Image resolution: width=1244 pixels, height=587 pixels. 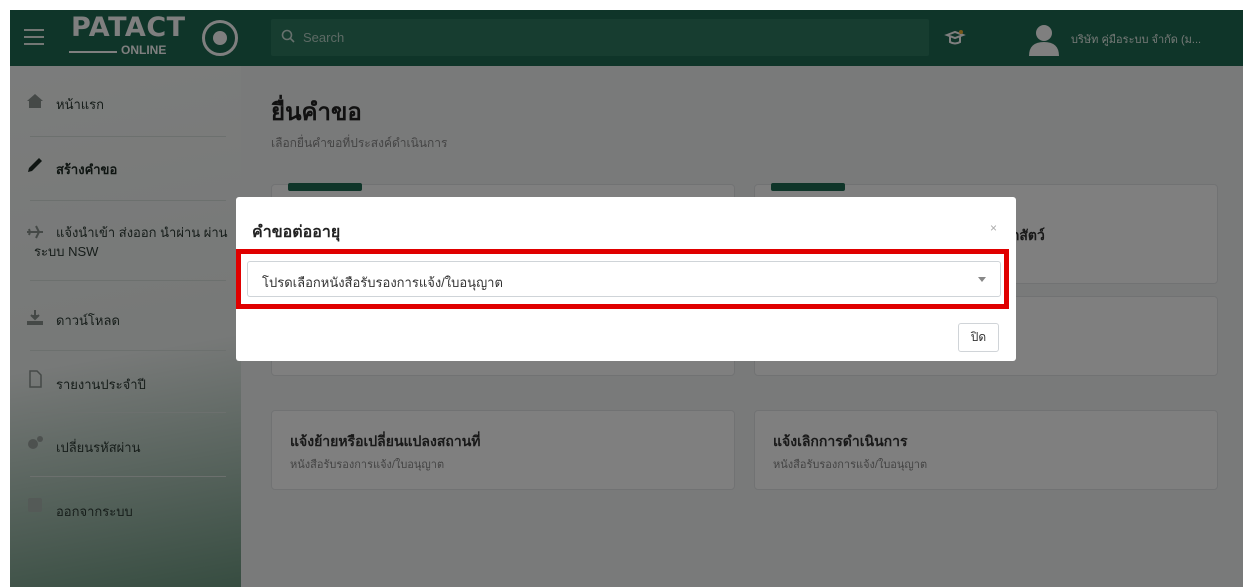 What do you see at coordinates (978, 337) in the screenshot?
I see `close-button: ปิด` at bounding box center [978, 337].